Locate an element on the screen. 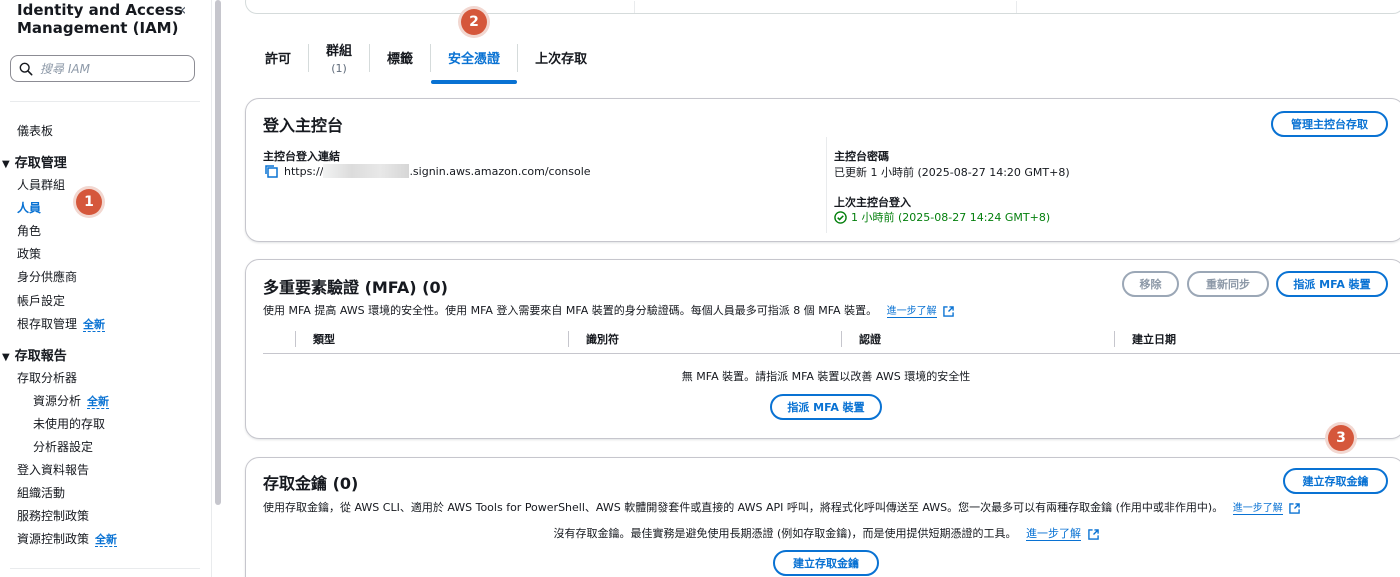 The image size is (1400, 577). manage-console-access-button: 管理主控台存取 is located at coordinates (1329, 124).